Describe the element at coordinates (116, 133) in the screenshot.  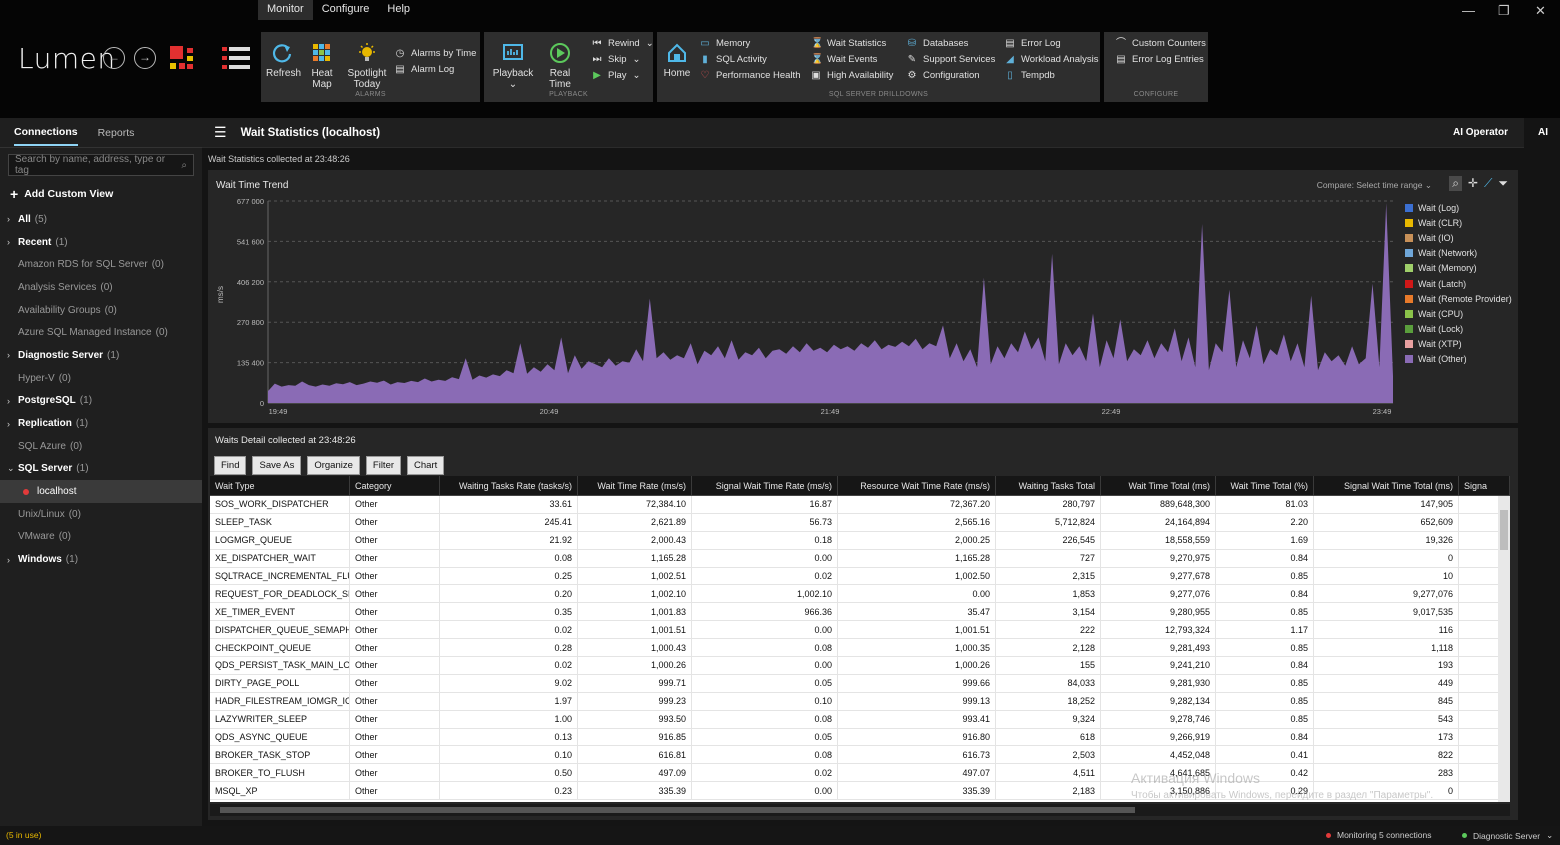
I see `tab-reports: Reports` at that location.